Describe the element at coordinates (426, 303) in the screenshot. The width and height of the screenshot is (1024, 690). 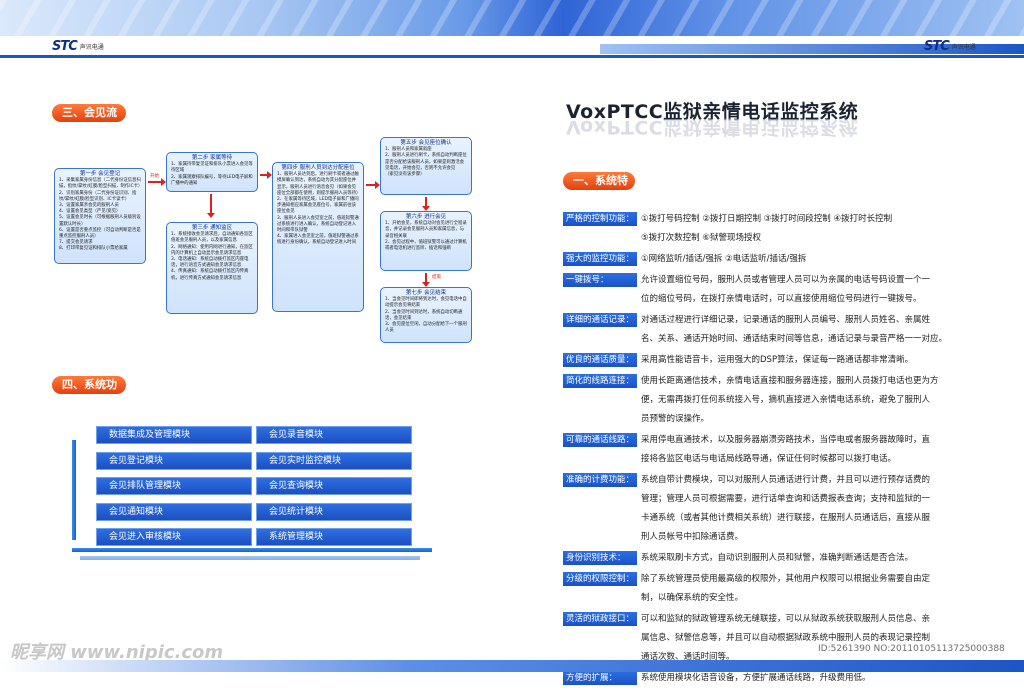
I see `flow-line: 1、当会见时间即将到达时，会见电话中自动提示会见将结束` at that location.